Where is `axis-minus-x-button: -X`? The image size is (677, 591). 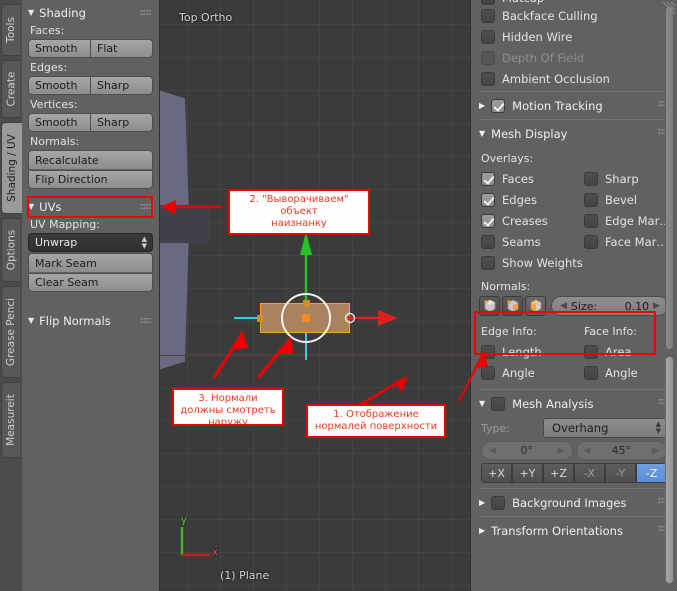 axis-minus-x-button: -X is located at coordinates (589, 473).